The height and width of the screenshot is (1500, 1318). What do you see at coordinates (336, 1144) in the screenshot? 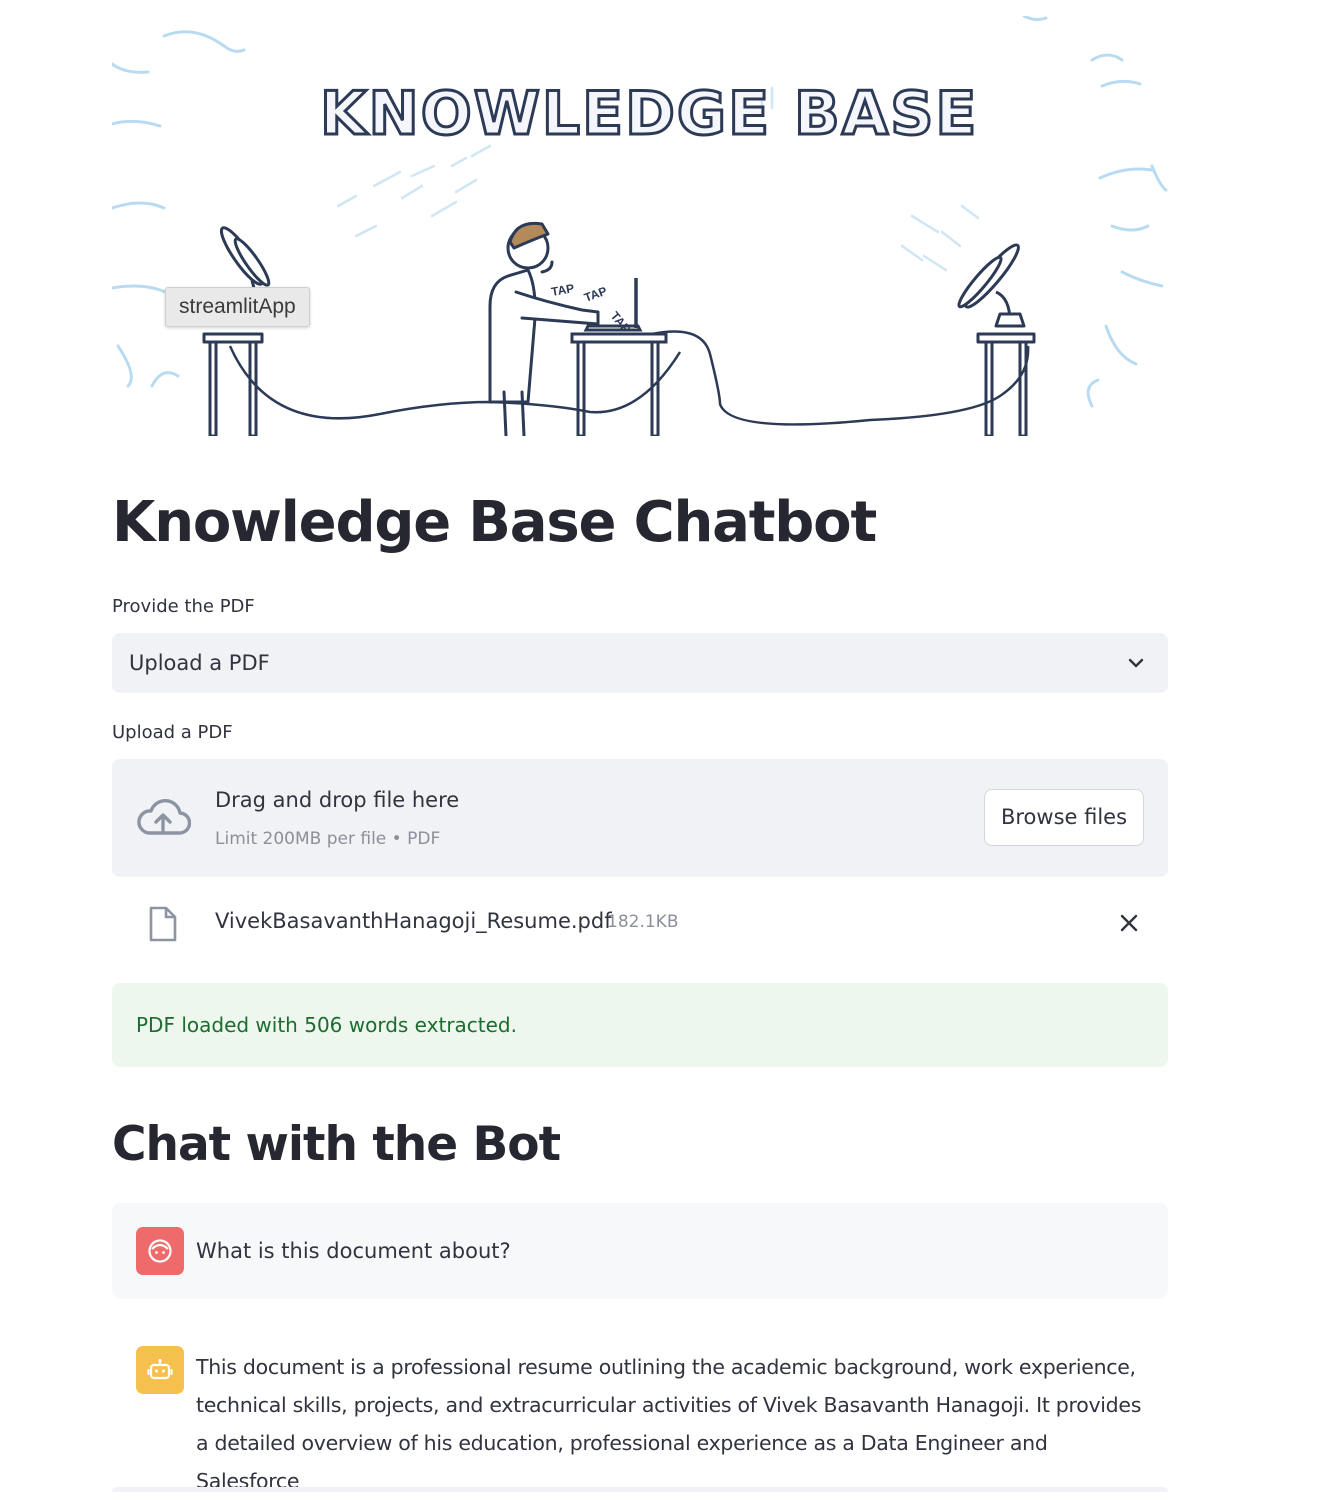
I see `chat-heading: Chat with the Bot` at bounding box center [336, 1144].